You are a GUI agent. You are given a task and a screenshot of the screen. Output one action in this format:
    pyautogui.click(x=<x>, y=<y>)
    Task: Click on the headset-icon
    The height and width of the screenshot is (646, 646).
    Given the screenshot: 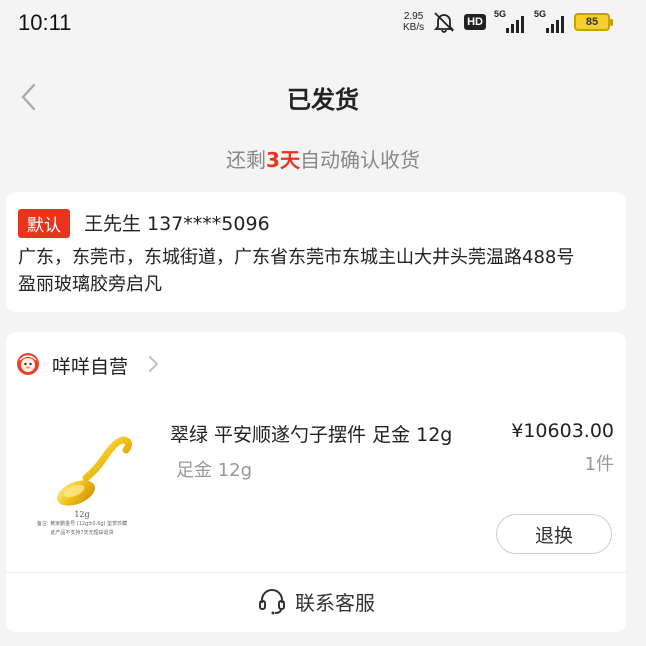 What is the action you would take?
    pyautogui.click(x=272, y=602)
    